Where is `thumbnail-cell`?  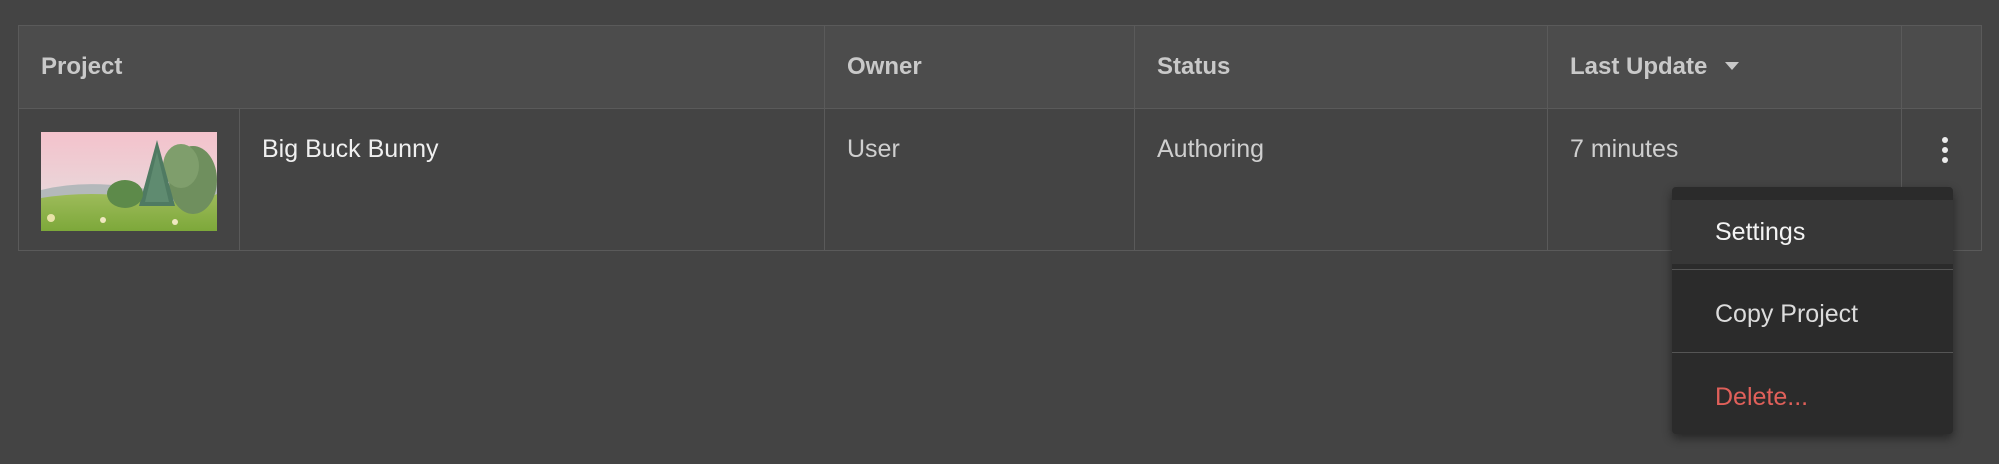
thumbnail-cell is located at coordinates (129, 180).